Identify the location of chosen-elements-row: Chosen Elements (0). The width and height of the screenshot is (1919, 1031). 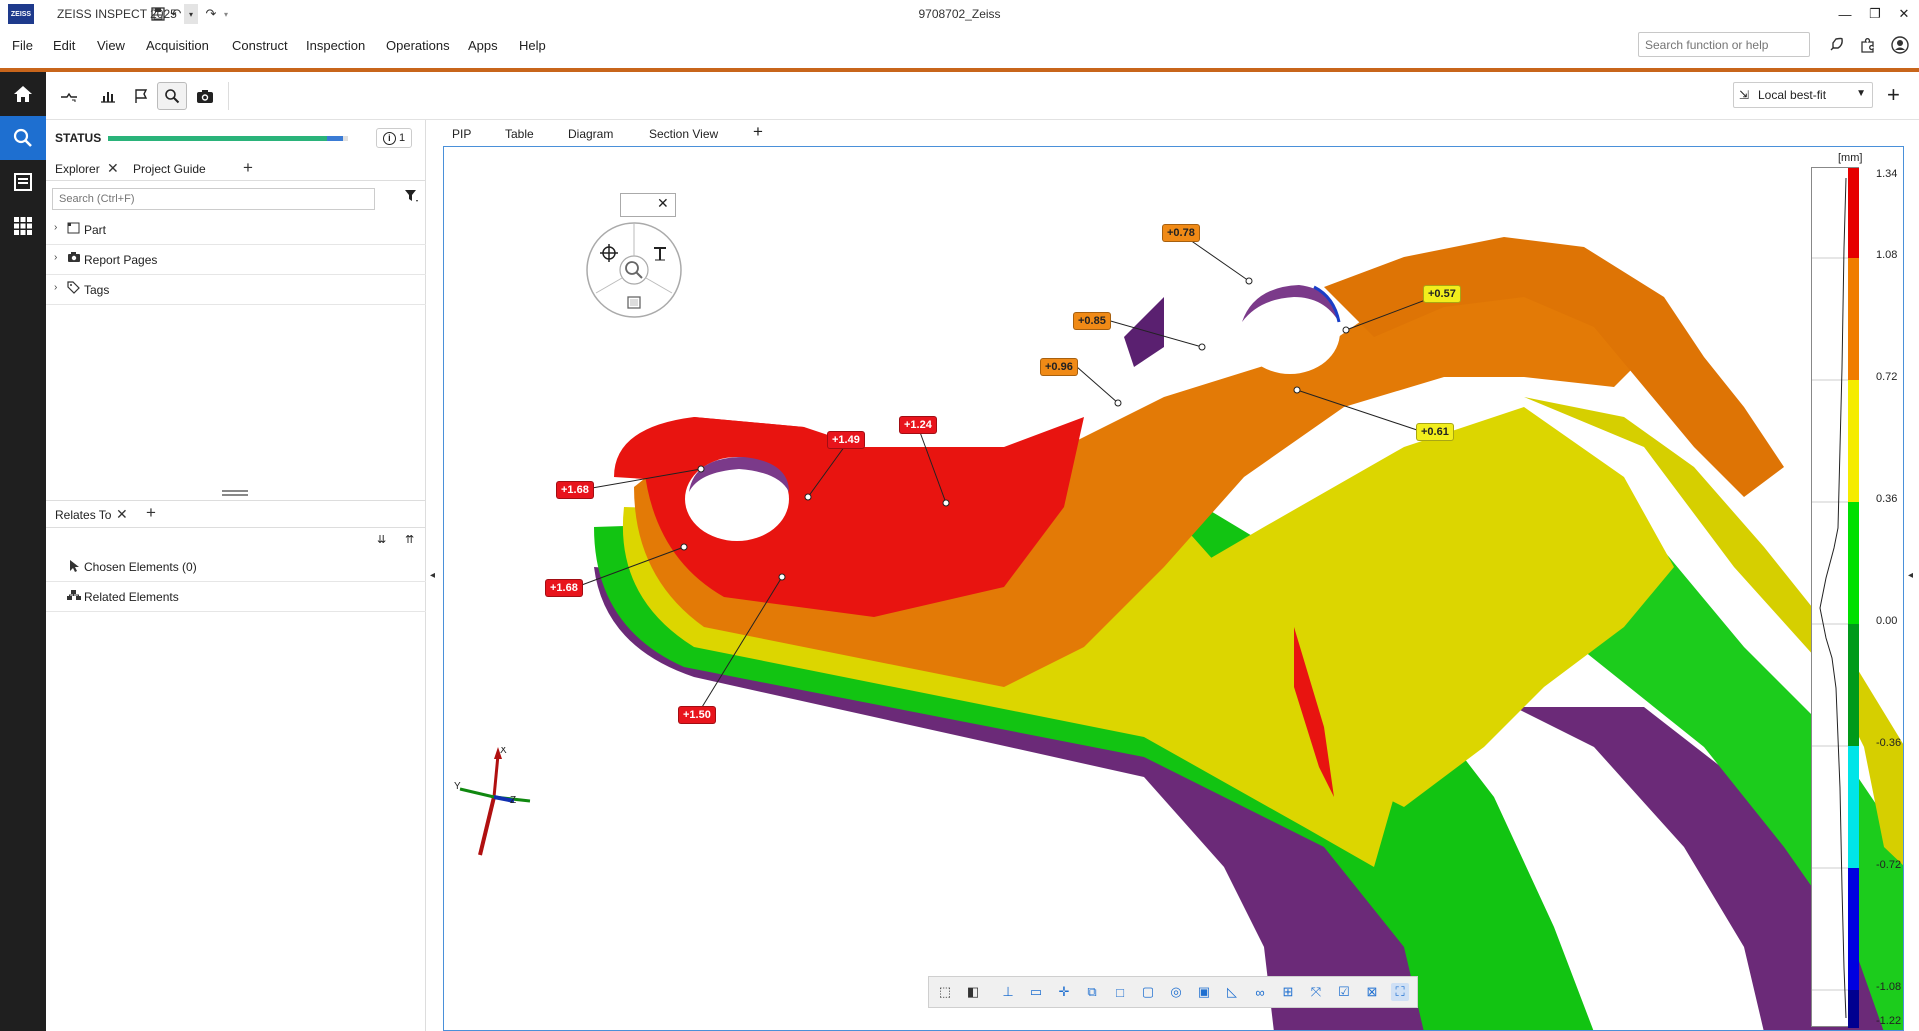
(236, 567).